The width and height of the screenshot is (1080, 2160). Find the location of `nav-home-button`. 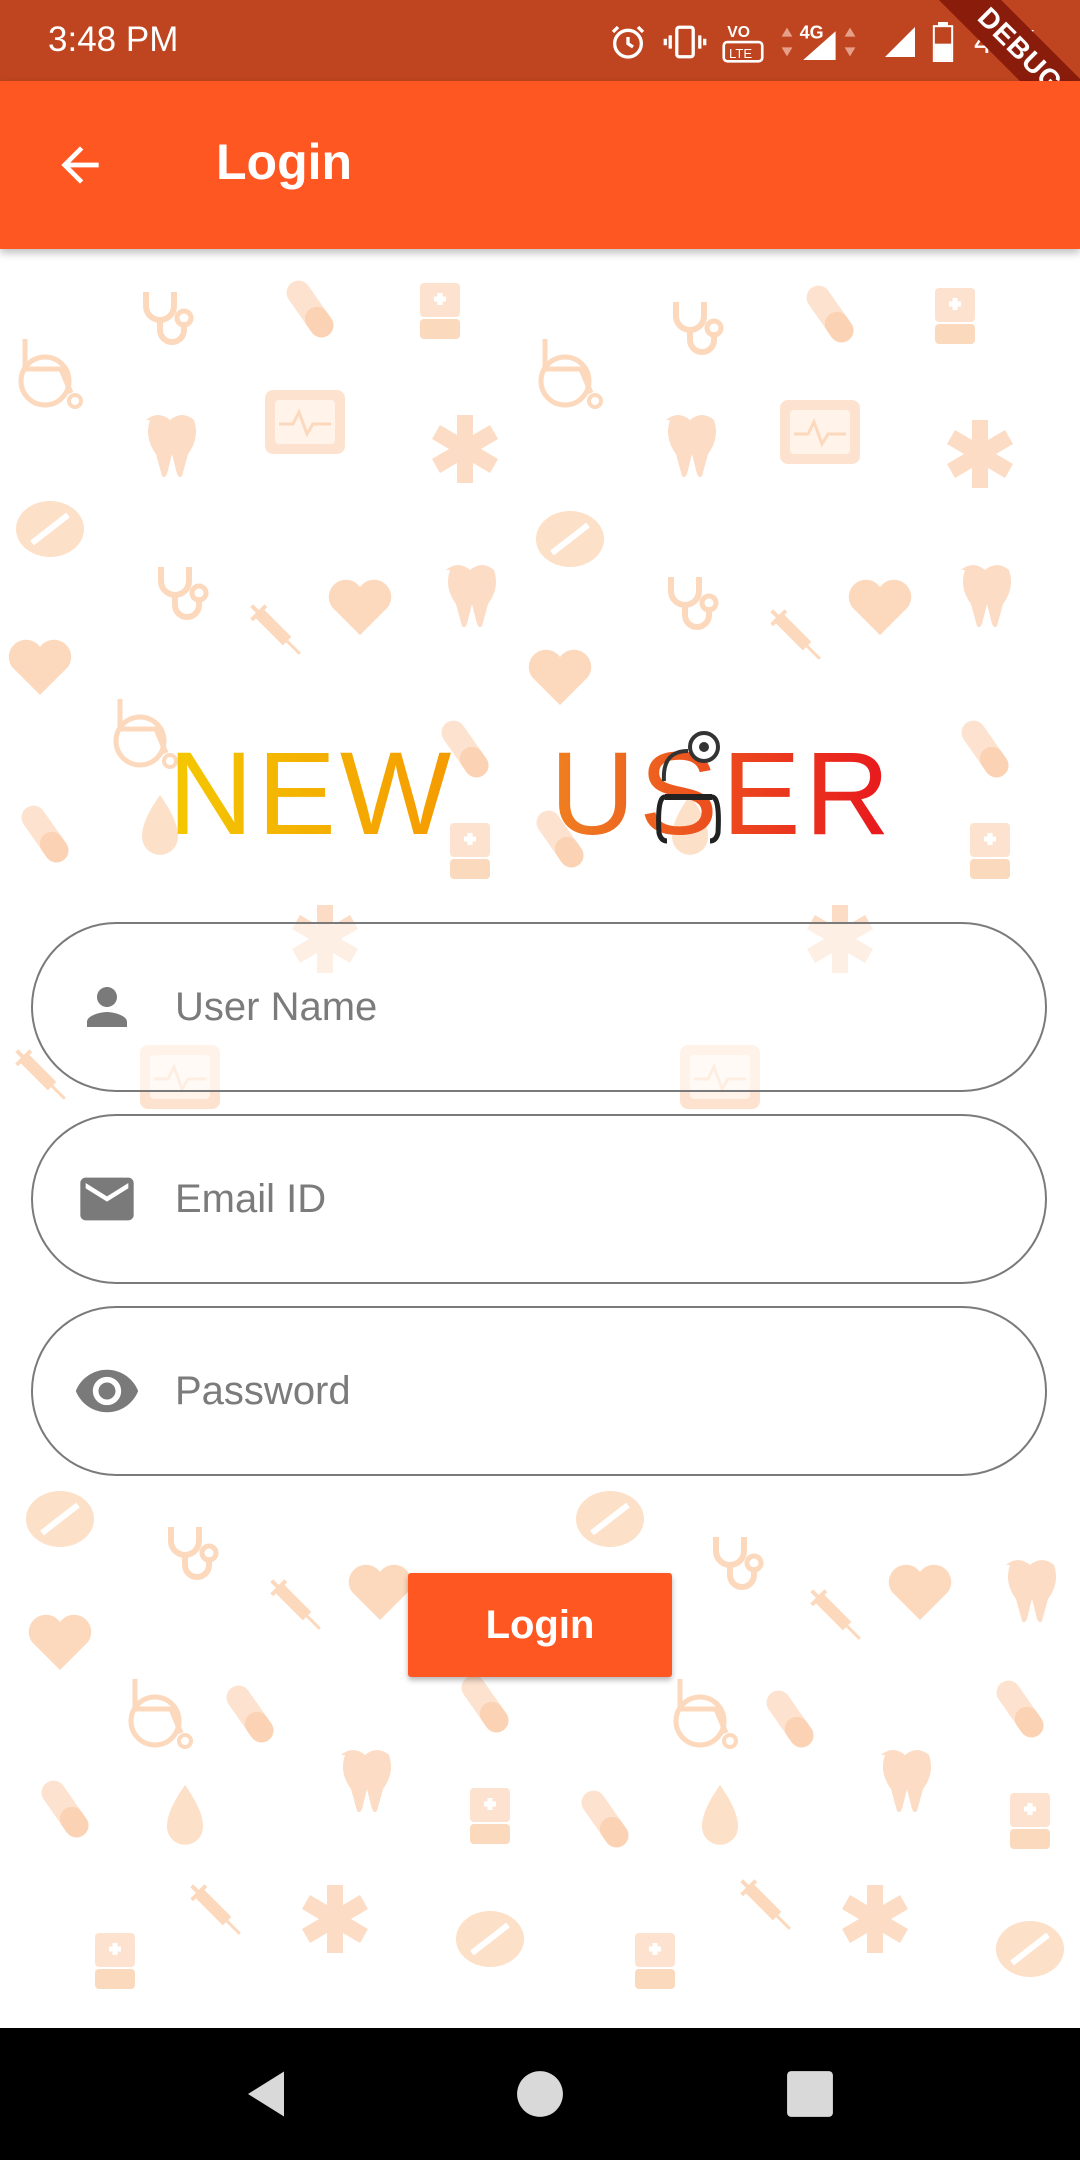

nav-home-button is located at coordinates (540, 2094).